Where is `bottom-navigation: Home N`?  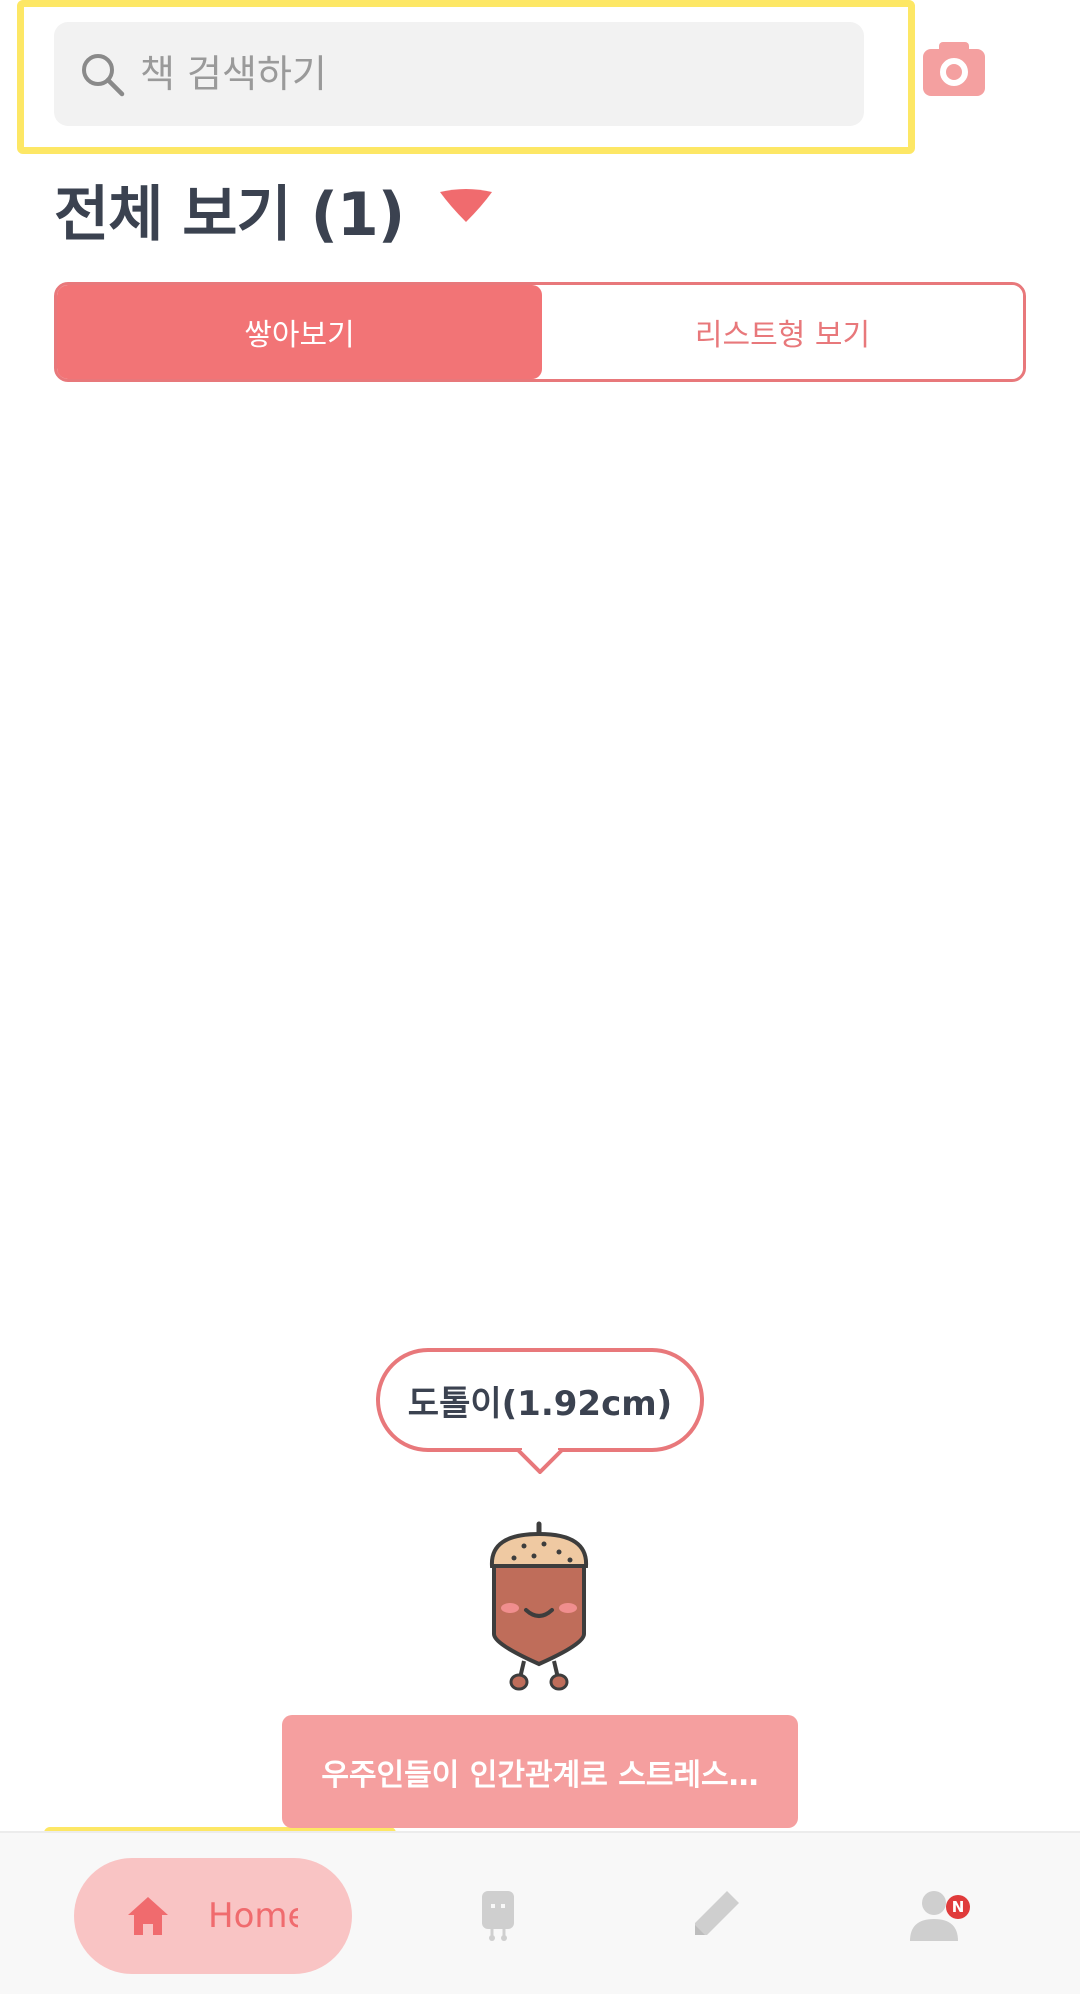
bottom-navigation: Home N is located at coordinates (540, 1912).